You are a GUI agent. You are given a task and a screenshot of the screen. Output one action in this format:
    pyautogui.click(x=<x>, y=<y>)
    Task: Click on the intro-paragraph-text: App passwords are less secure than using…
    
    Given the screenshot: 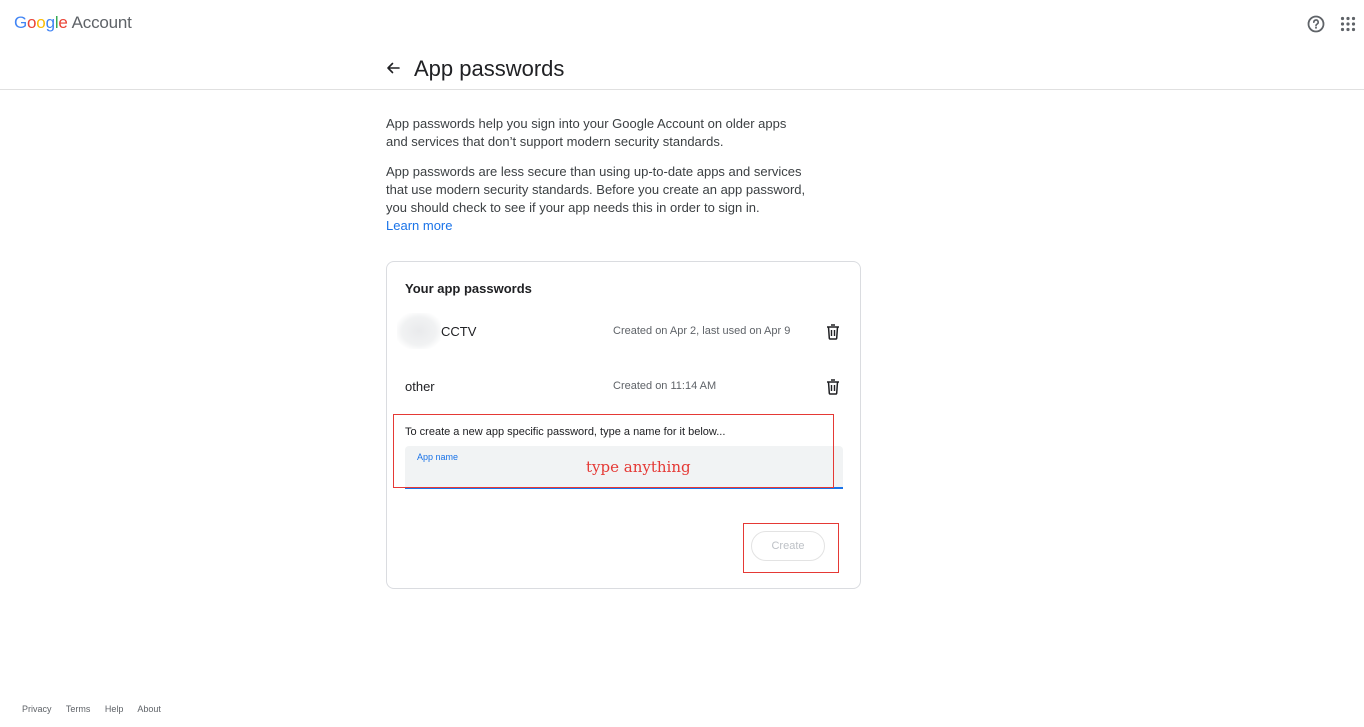 What is the action you would take?
    pyautogui.click(x=596, y=189)
    